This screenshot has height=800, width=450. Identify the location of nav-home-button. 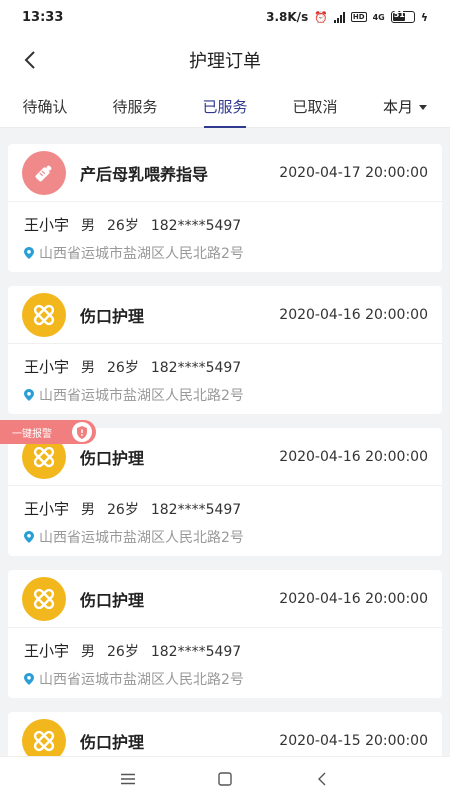
(225, 779).